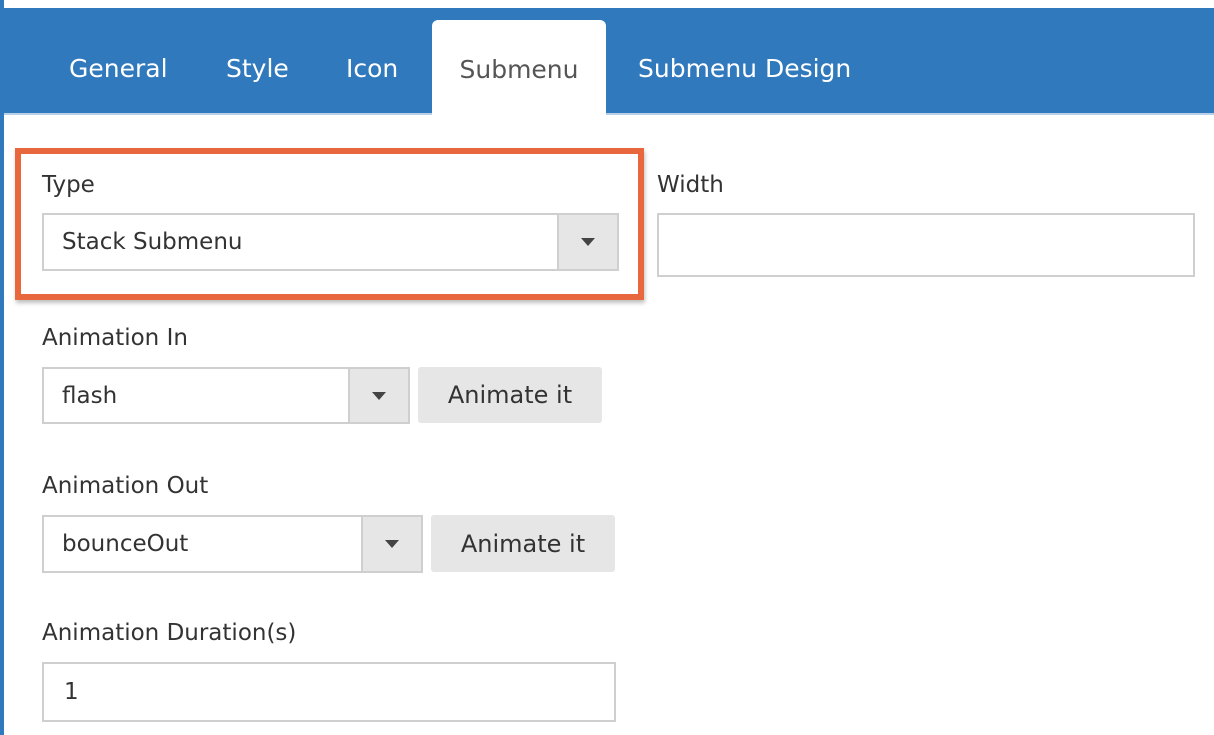 This screenshot has height=735, width=1214. I want to click on animation-out-select-toggle, so click(391, 544).